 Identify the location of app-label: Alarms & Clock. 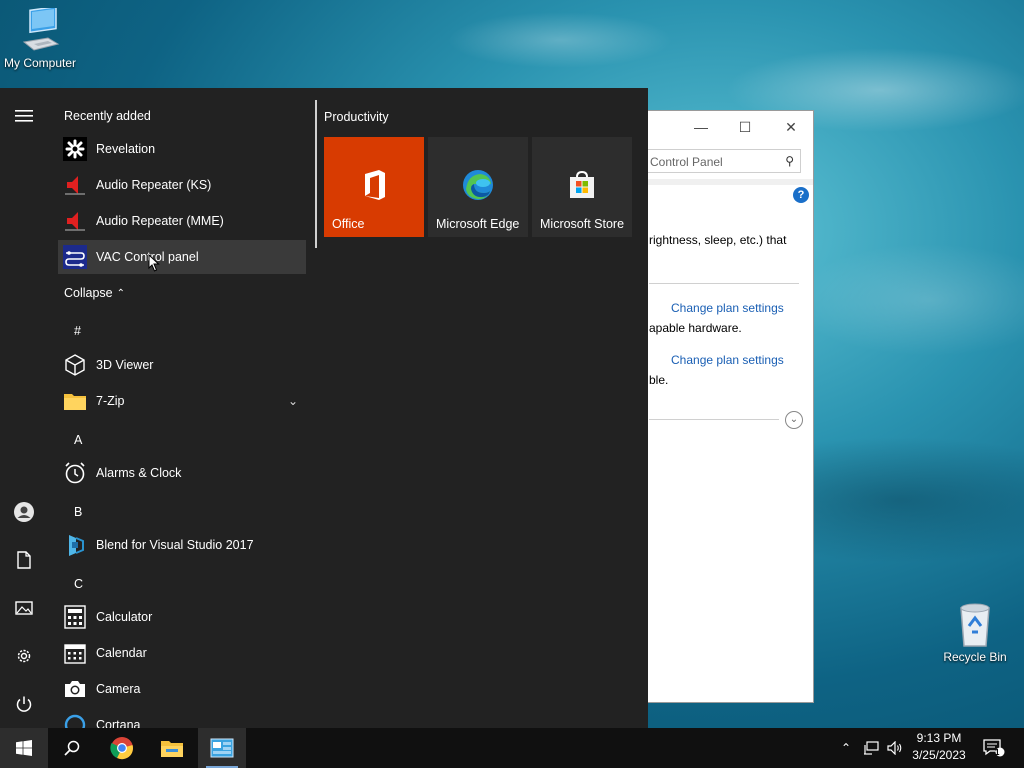
(139, 473).